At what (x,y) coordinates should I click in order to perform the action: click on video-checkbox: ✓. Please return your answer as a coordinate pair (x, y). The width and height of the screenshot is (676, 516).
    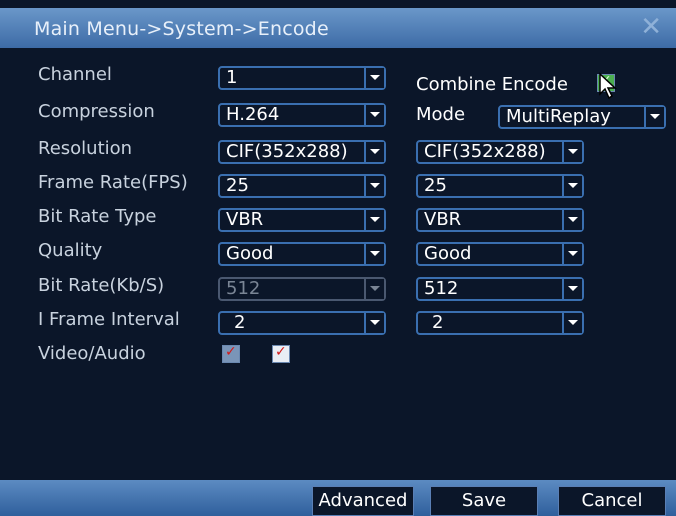
    Looking at the image, I should click on (231, 353).